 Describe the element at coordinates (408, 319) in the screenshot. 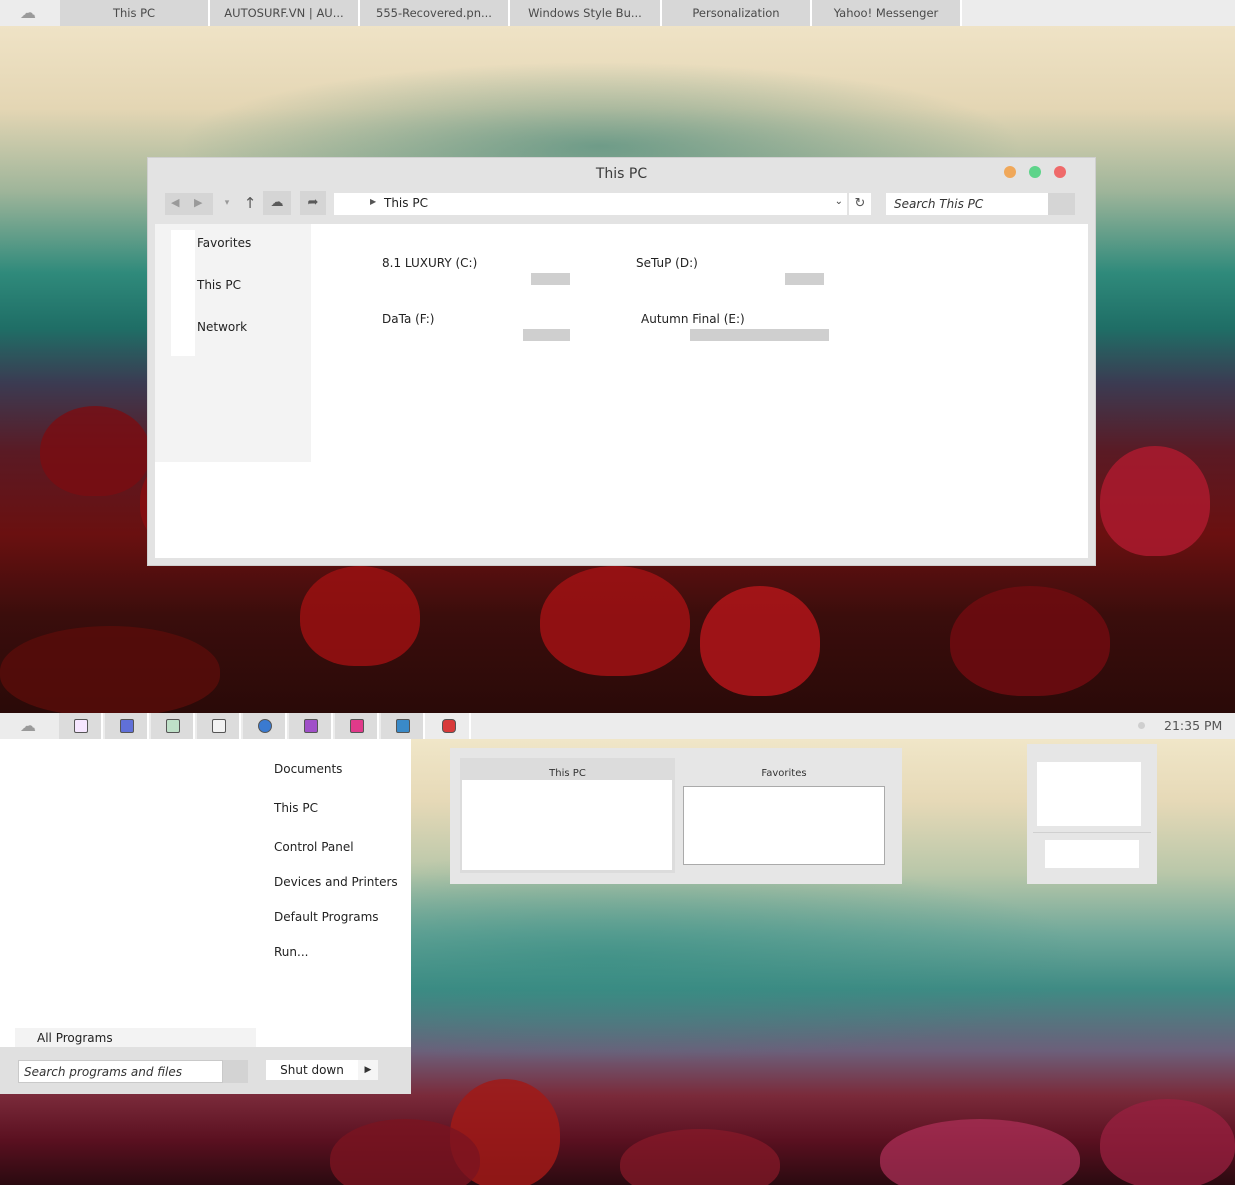

I see `drive-item: DaTa (F:)` at that location.